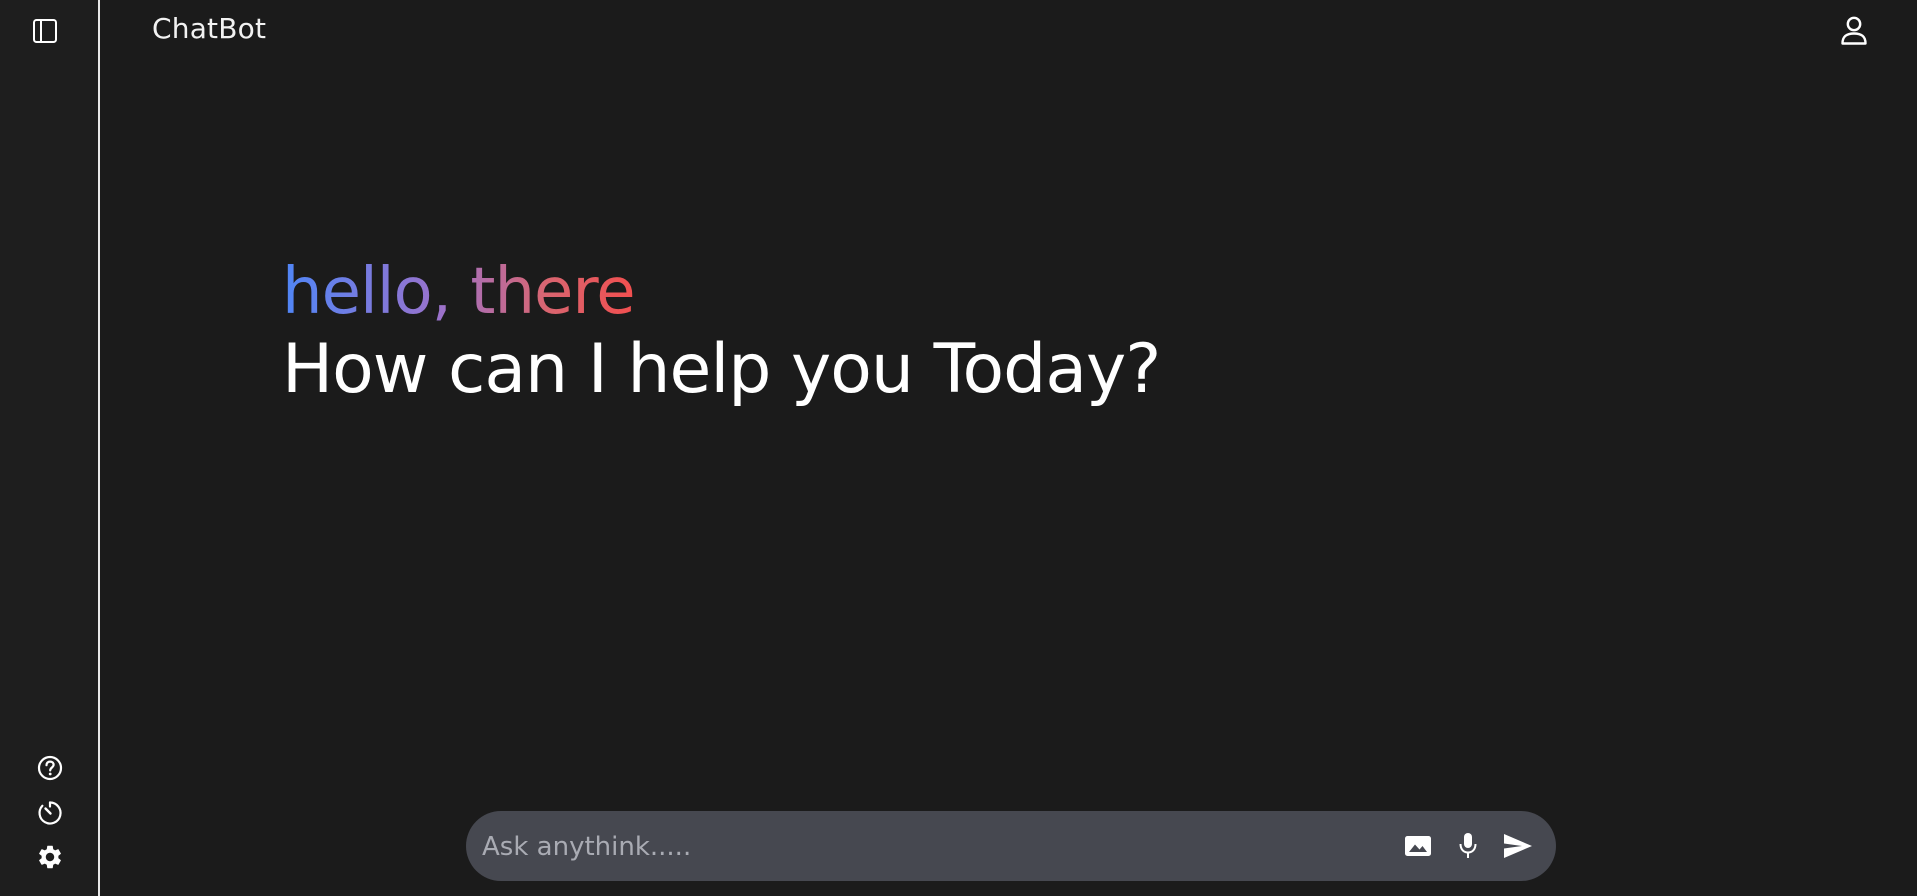 The image size is (1917, 896). I want to click on settings-gear-icon, so click(50, 857).